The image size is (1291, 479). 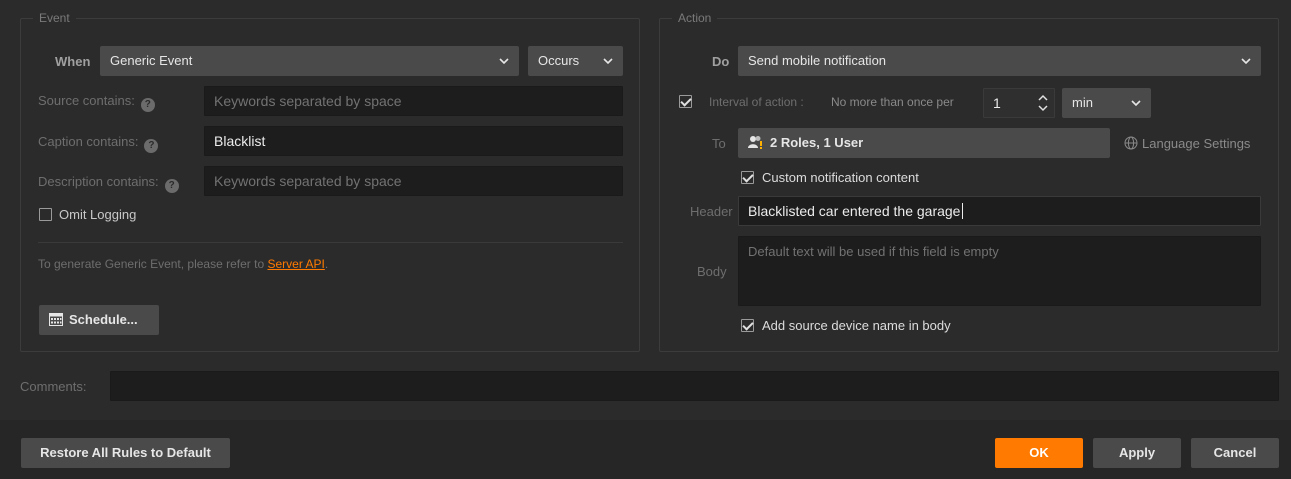 What do you see at coordinates (817, 60) in the screenshot?
I see `do-value: Send mobile notification` at bounding box center [817, 60].